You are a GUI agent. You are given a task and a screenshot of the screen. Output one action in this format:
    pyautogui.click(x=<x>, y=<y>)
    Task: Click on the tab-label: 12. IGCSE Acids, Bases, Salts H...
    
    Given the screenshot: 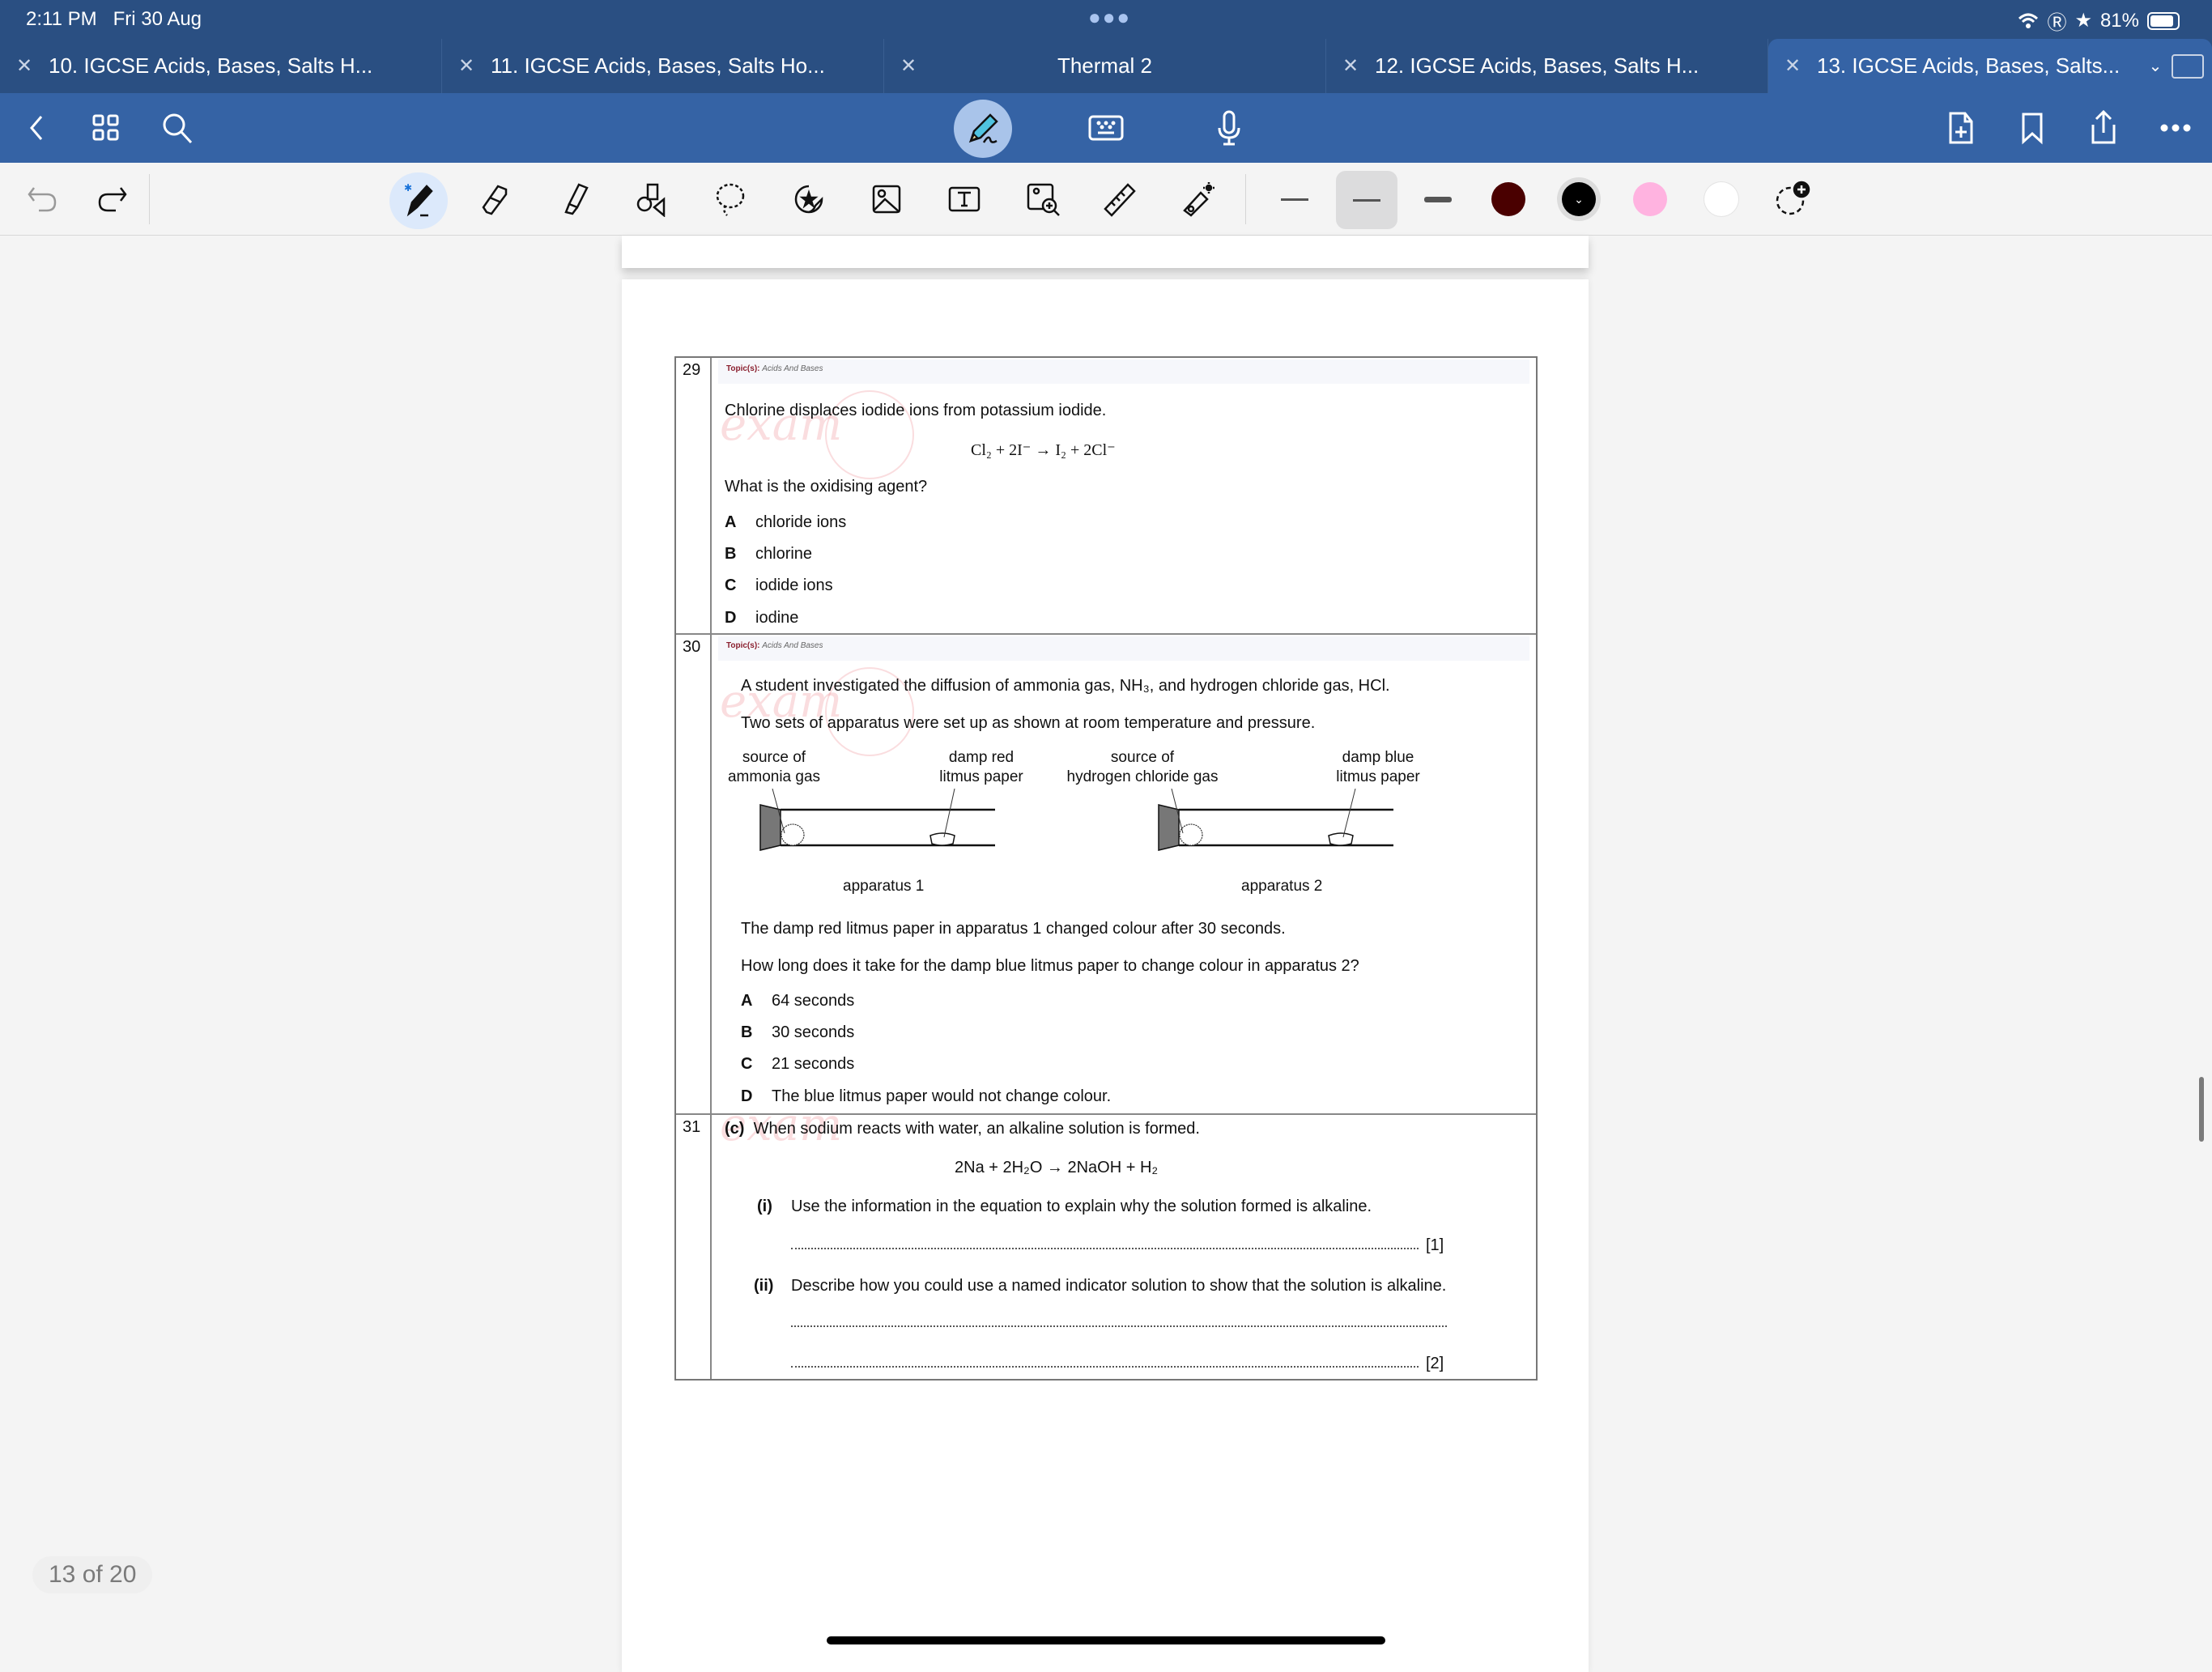 What is the action you would take?
    pyautogui.click(x=1537, y=66)
    